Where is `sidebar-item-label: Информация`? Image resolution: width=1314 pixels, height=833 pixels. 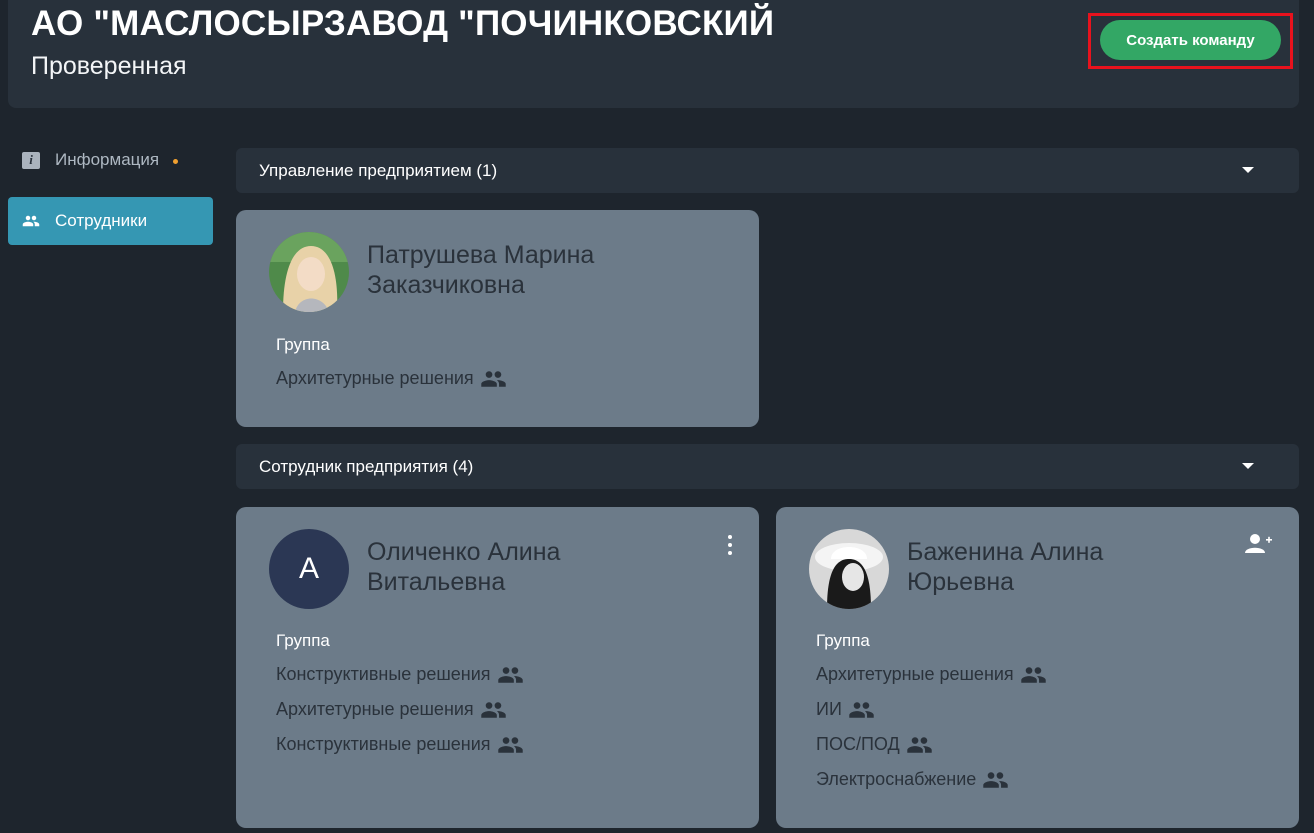 sidebar-item-label: Информация is located at coordinates (107, 159).